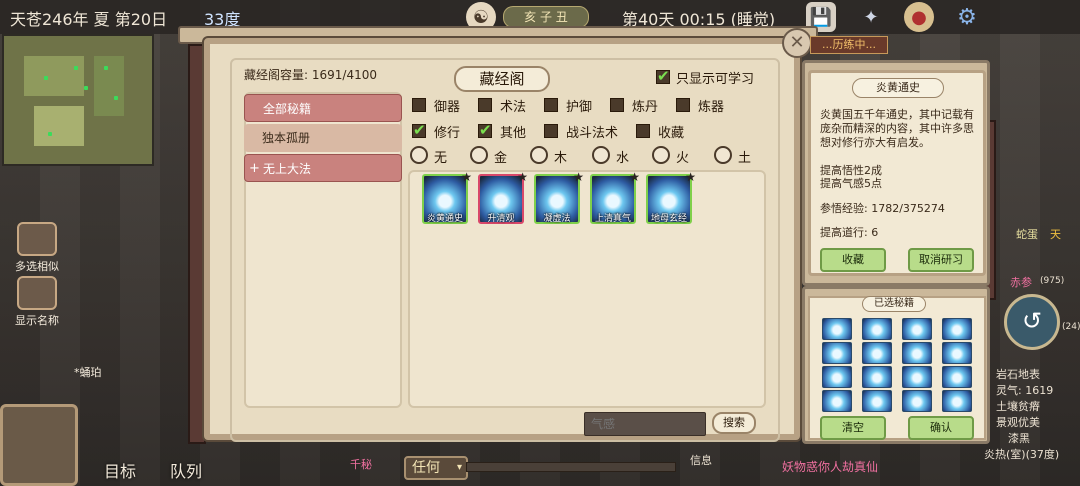  What do you see at coordinates (287, 109) in the screenshot?
I see `category-all-label: 全部秘籍` at bounding box center [287, 109].